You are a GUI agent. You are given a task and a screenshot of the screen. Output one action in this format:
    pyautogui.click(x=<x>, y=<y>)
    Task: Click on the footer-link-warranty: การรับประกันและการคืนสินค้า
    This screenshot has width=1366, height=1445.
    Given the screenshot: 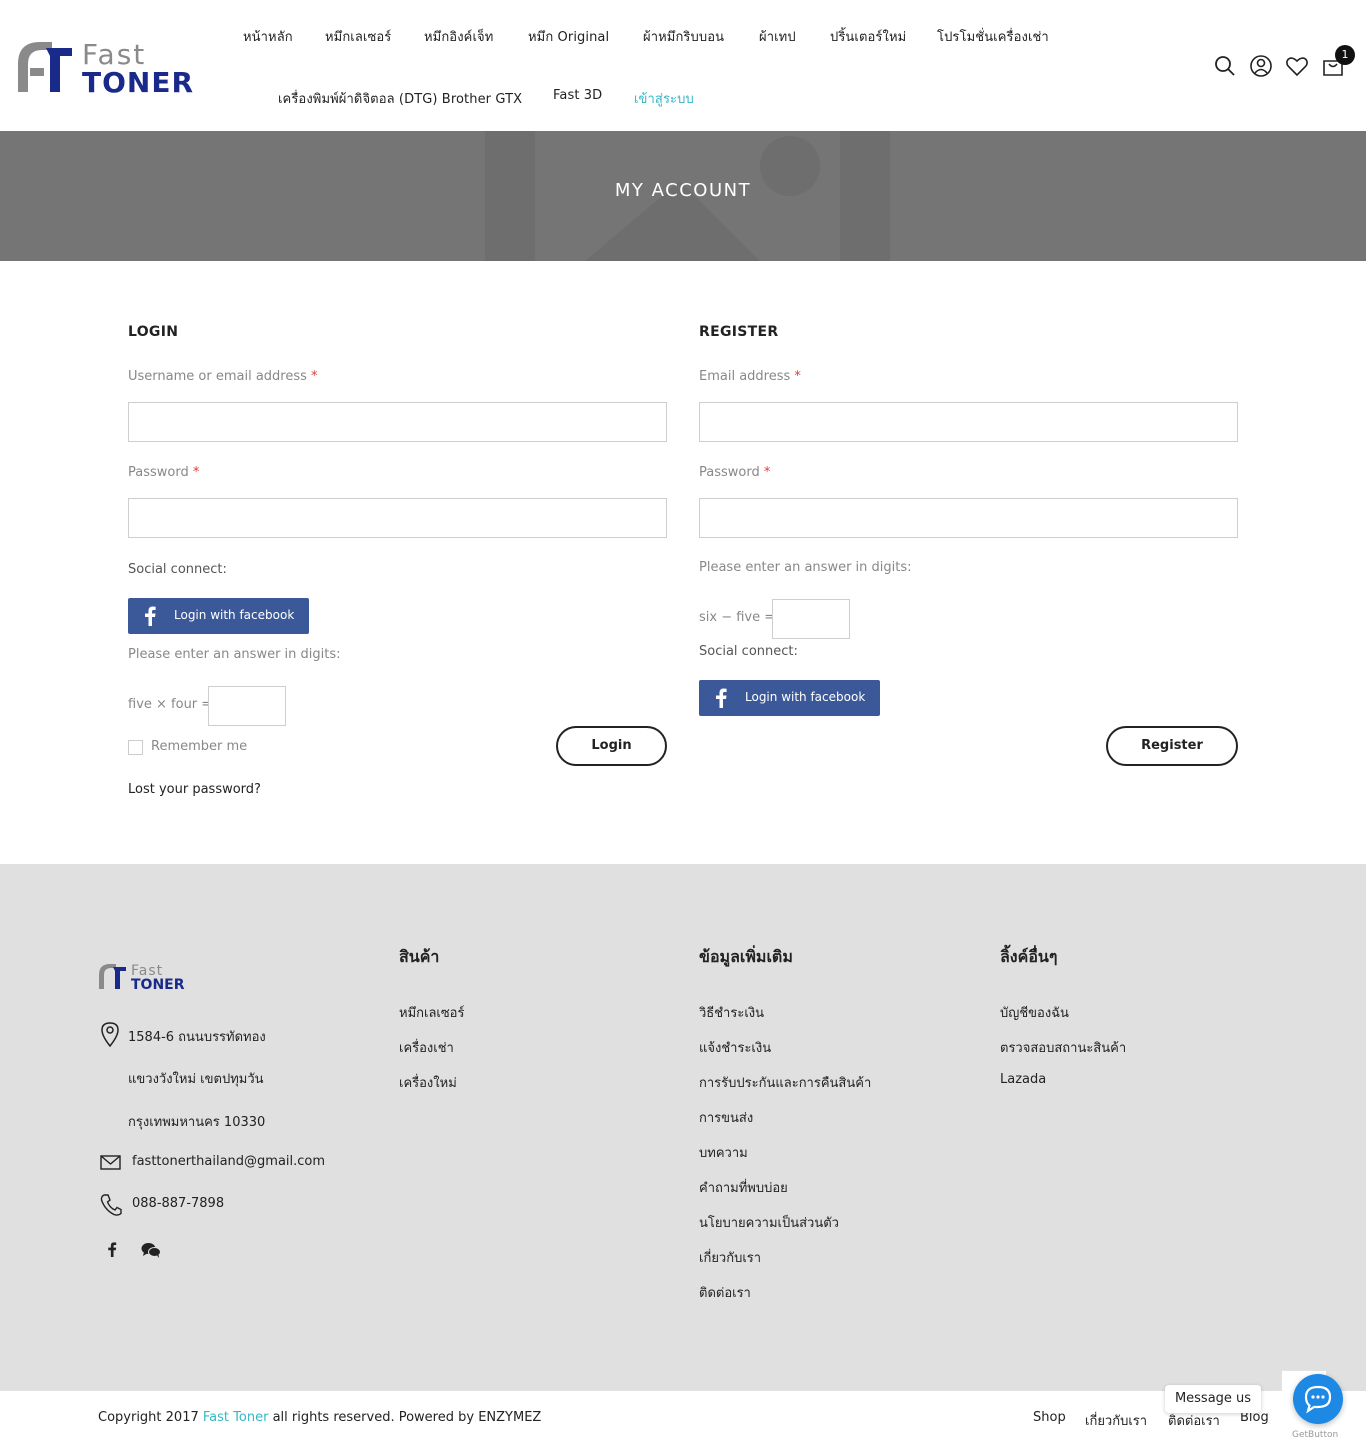 What is the action you would take?
    pyautogui.click(x=785, y=1082)
    